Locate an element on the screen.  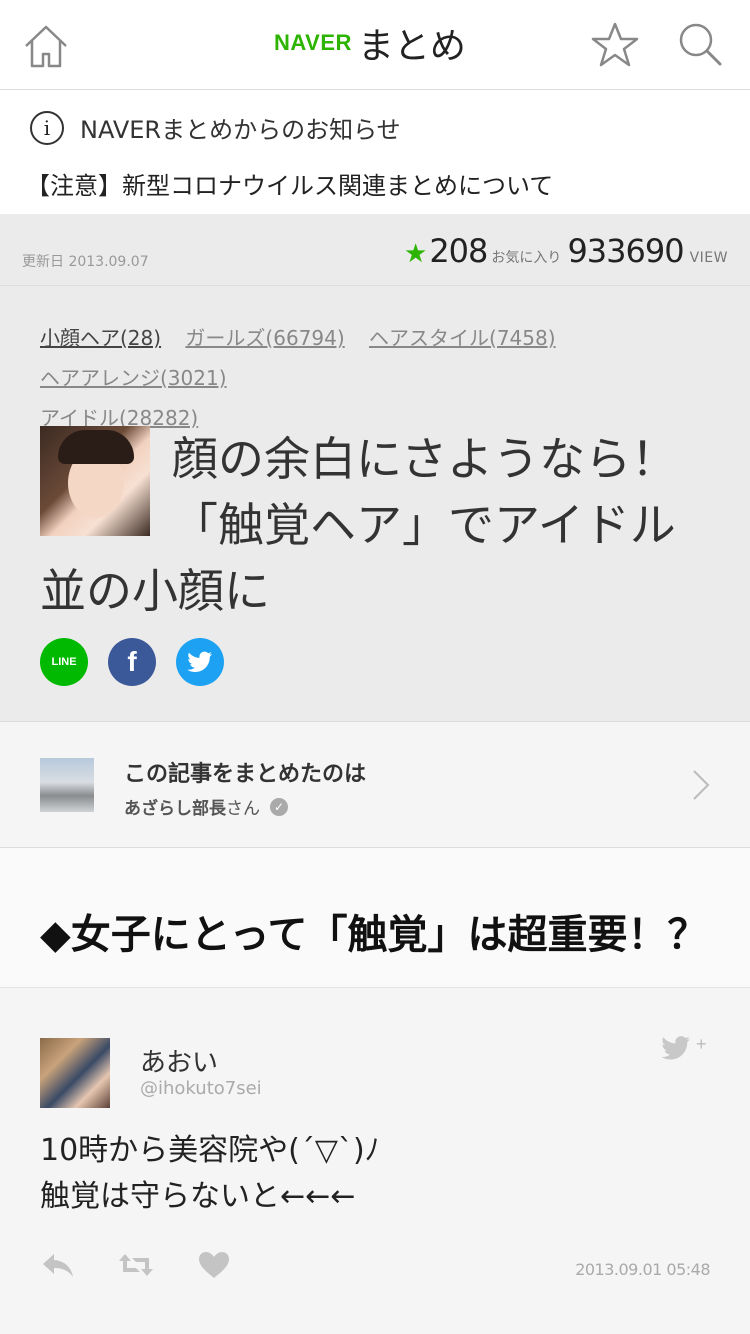
updated-date: 更新日 2013.09.07 is located at coordinates (85, 262).